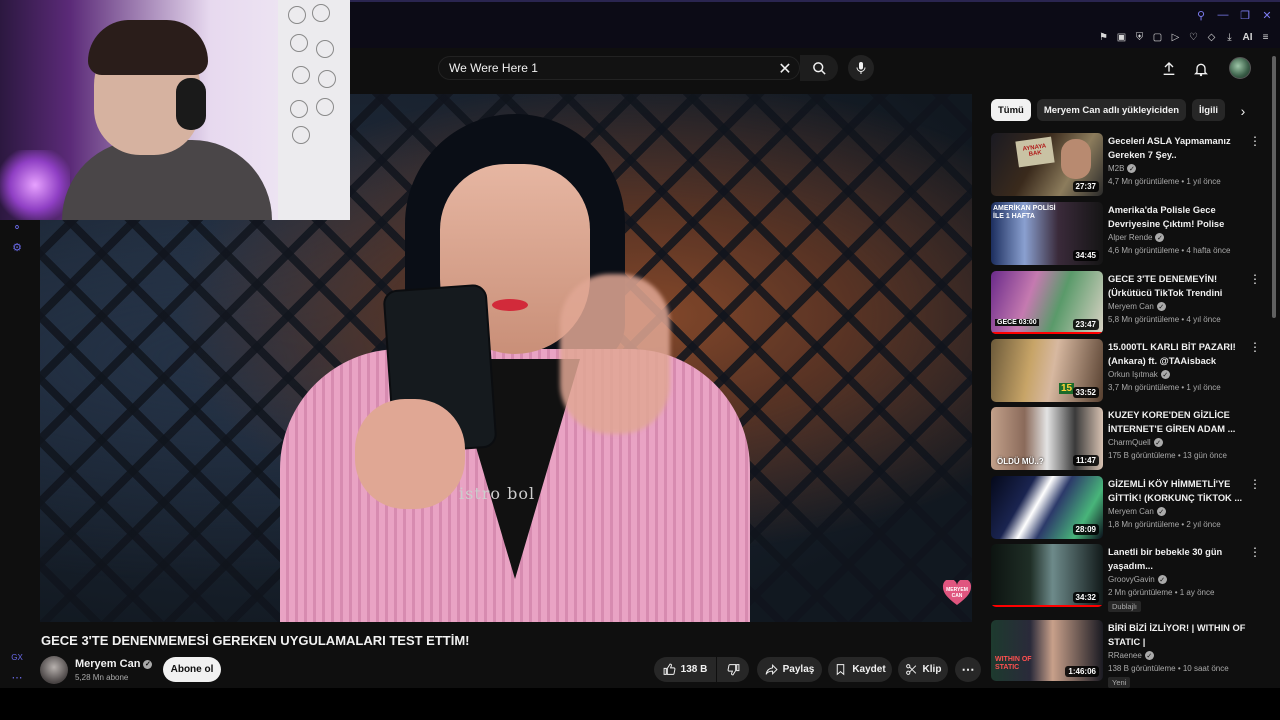 The width and height of the screenshot is (1280, 720). Describe the element at coordinates (1169, 69) in the screenshot. I see `upload-button` at that location.